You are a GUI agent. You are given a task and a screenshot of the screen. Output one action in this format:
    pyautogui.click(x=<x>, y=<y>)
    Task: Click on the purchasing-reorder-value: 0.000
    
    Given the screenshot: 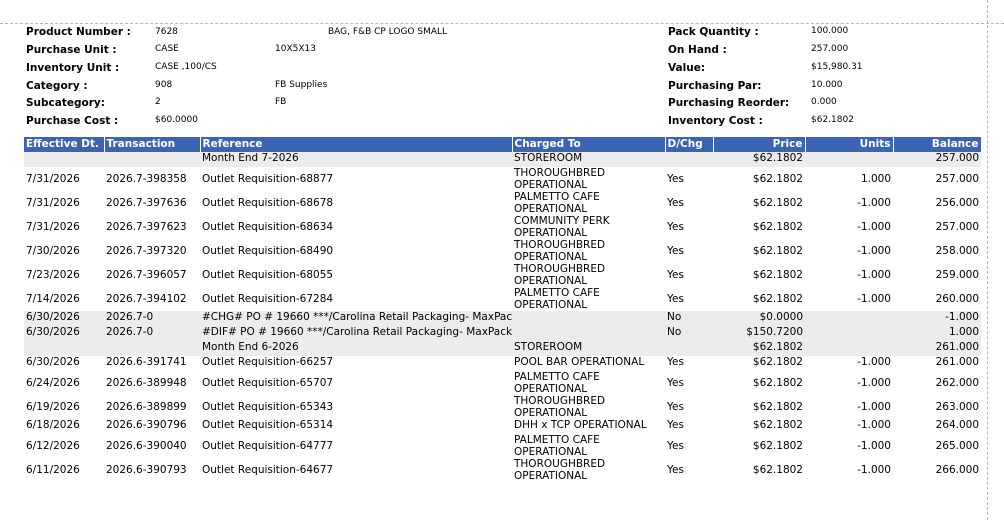 What is the action you would take?
    pyautogui.click(x=824, y=102)
    